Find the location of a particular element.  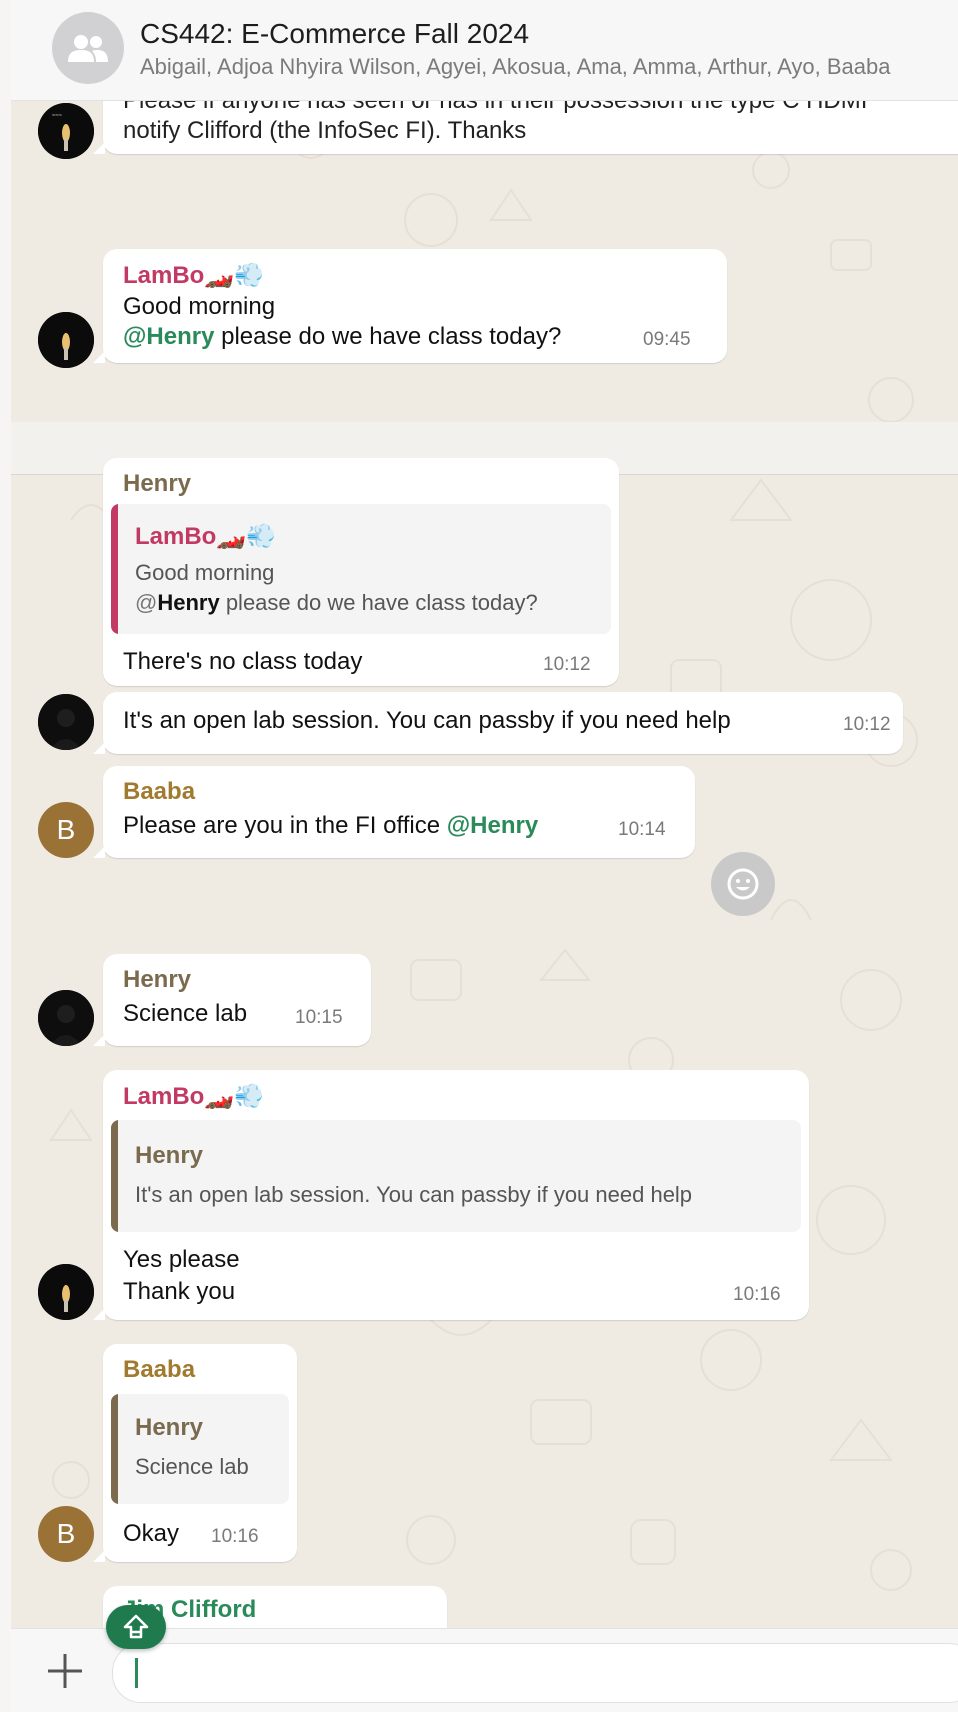

message-bubble: Baaba Henry Science lab Okay 10:16 is located at coordinates (195, 1453).